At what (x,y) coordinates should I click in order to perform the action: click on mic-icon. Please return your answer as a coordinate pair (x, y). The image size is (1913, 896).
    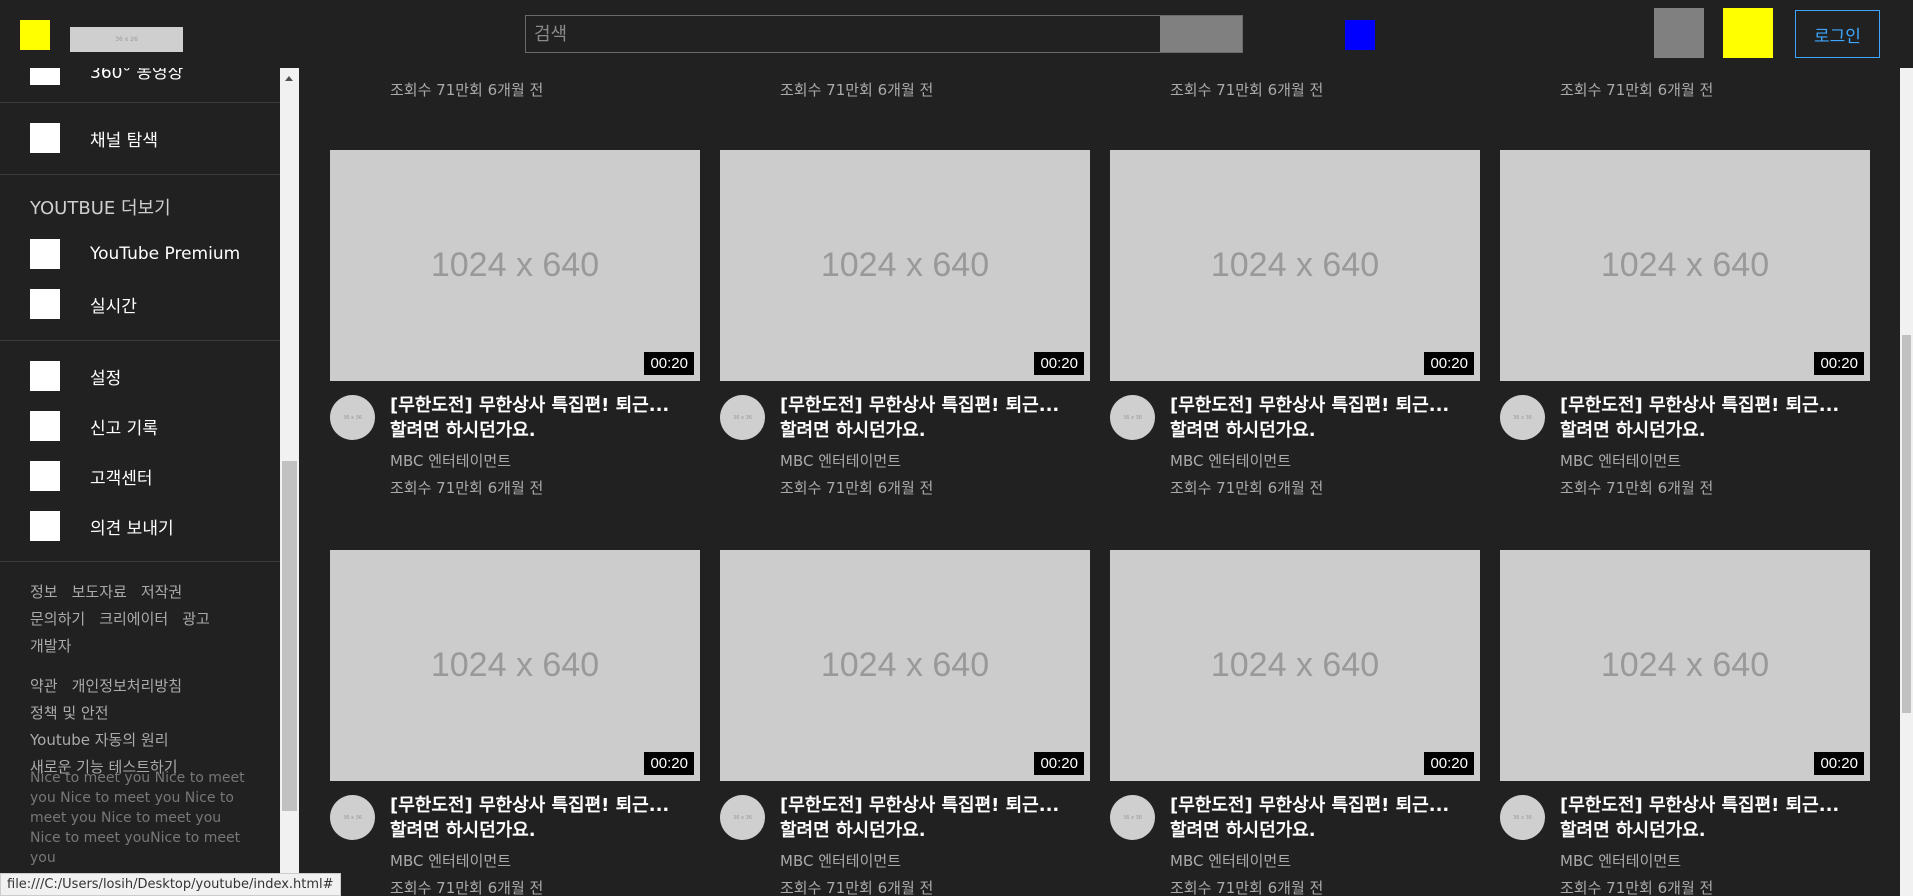
    Looking at the image, I should click on (1360, 35).